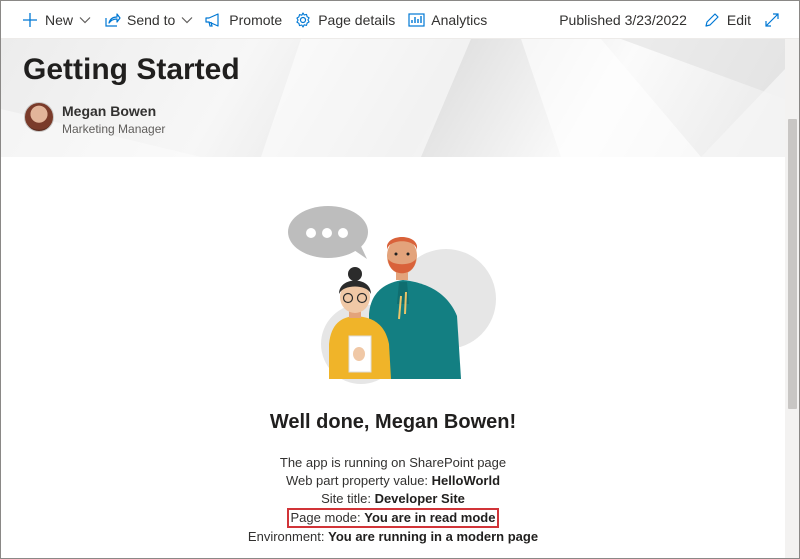 The image size is (800, 559). Describe the element at coordinates (131, 69) in the screenshot. I see `page-title: Getting Started` at that location.